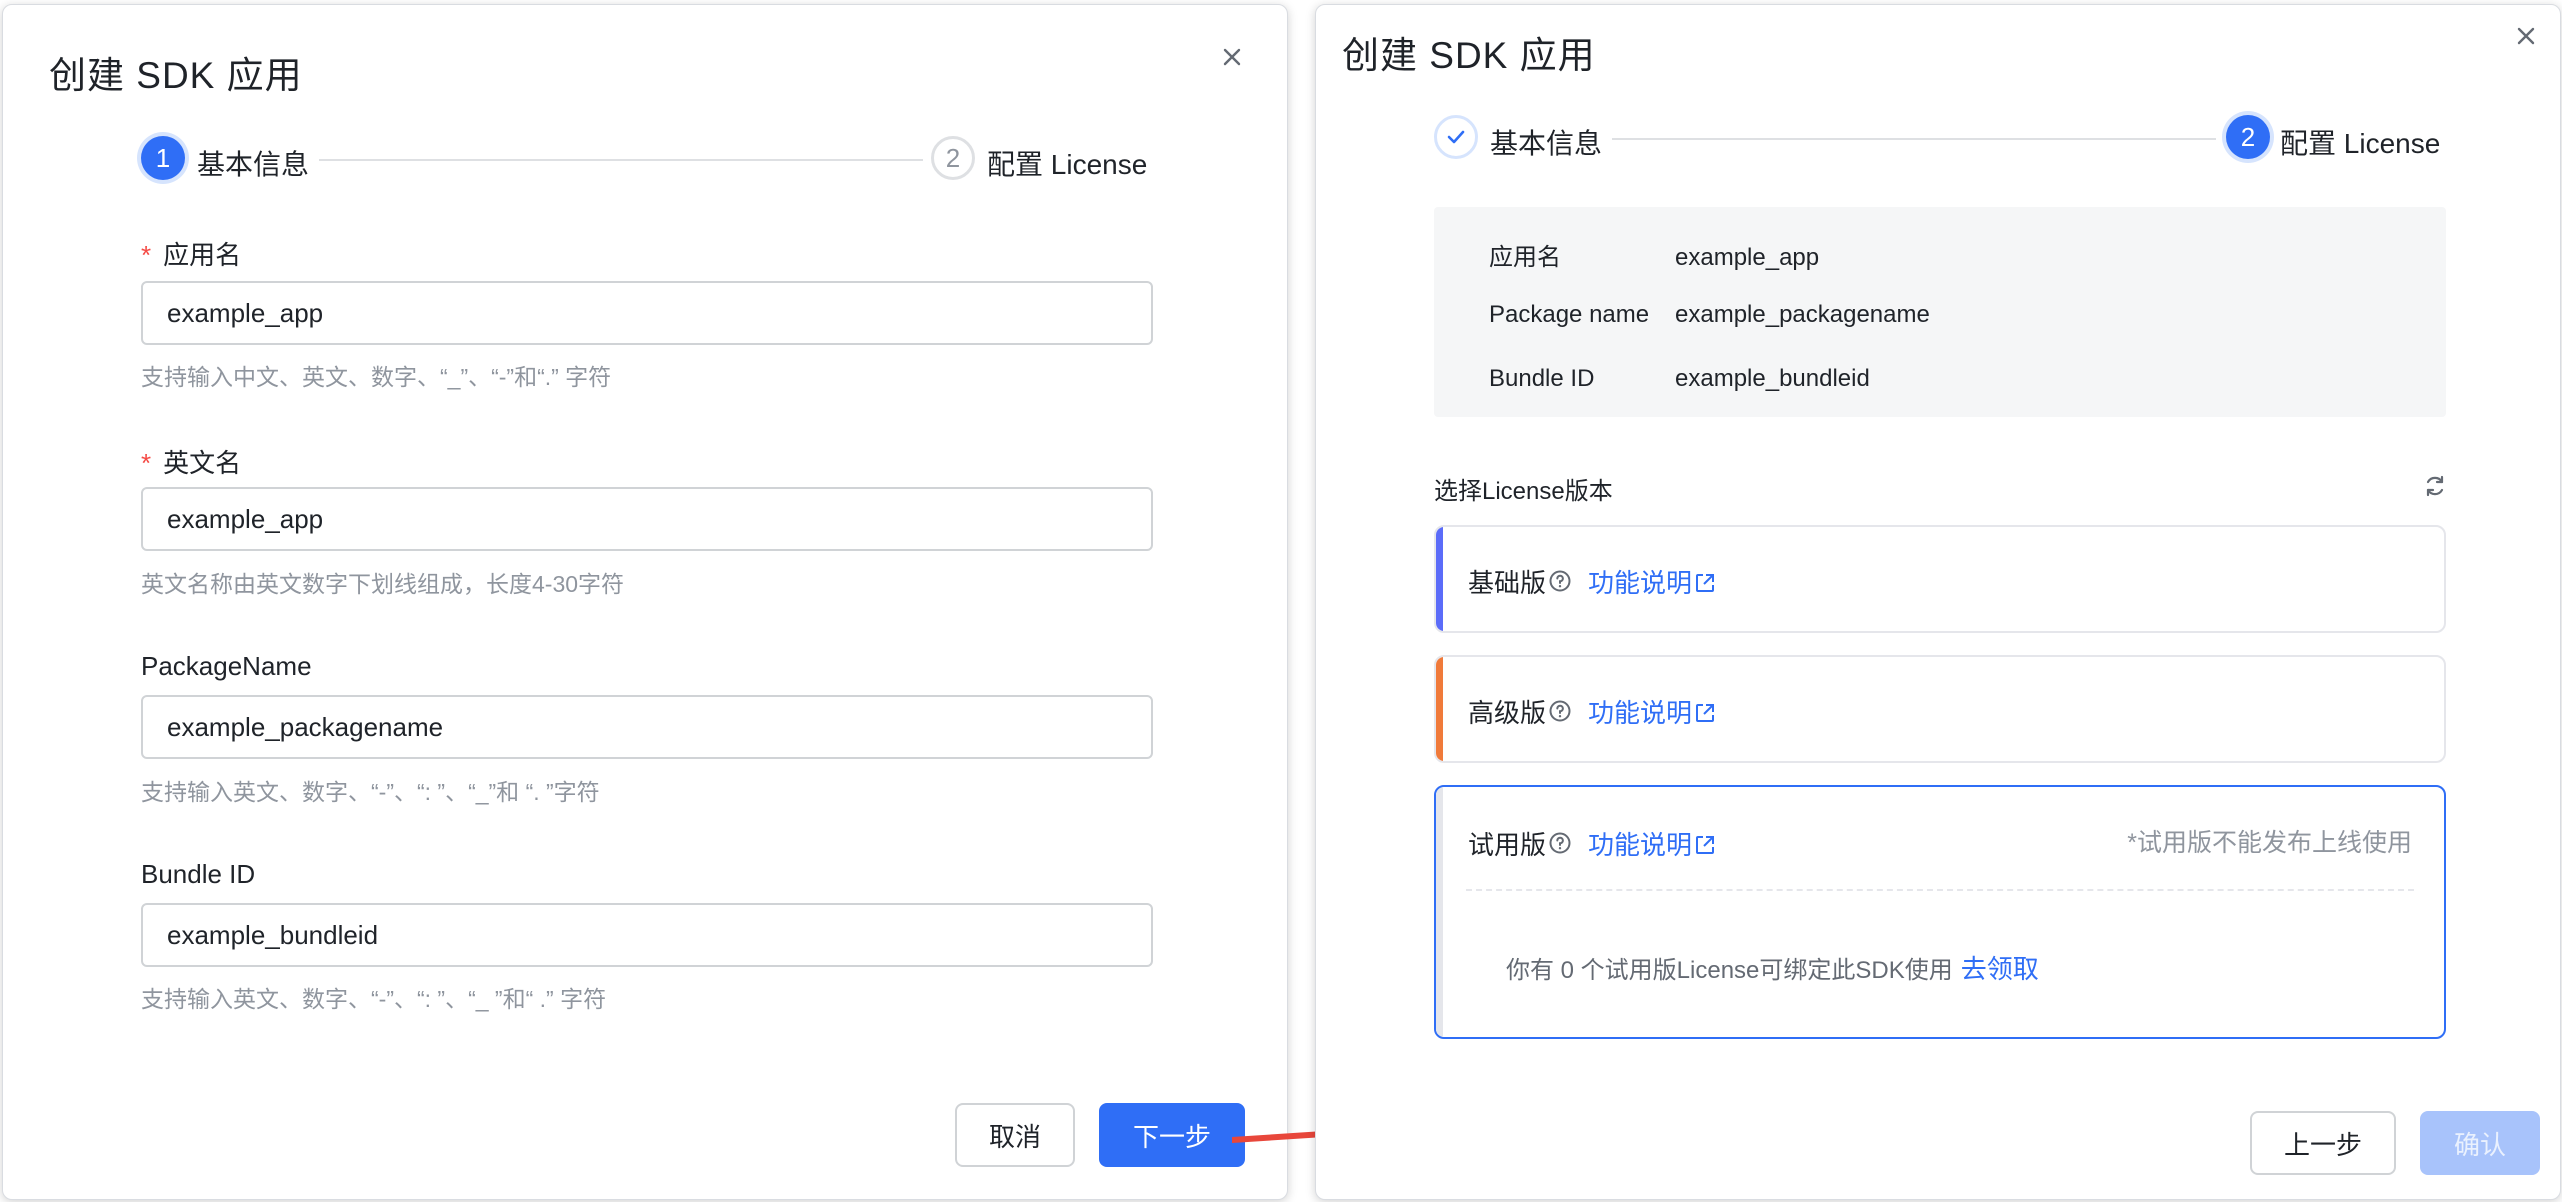  Describe the element at coordinates (1015, 1135) in the screenshot. I see `cancel-button: 取消` at that location.